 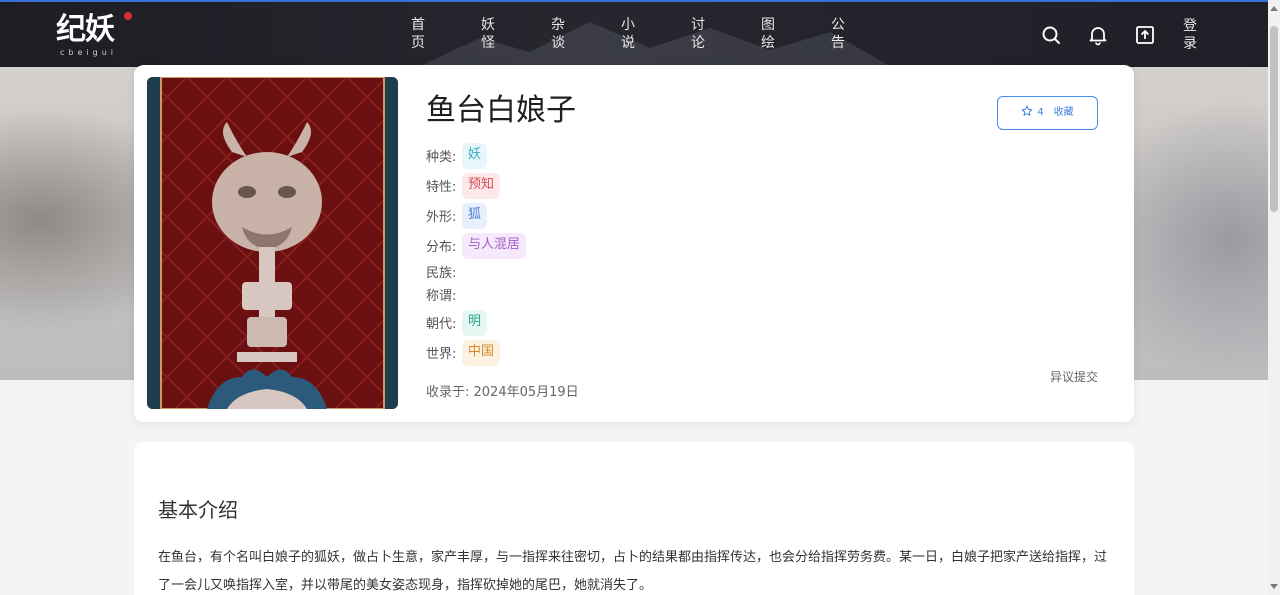 I want to click on tag-type: 妖, so click(x=475, y=156).